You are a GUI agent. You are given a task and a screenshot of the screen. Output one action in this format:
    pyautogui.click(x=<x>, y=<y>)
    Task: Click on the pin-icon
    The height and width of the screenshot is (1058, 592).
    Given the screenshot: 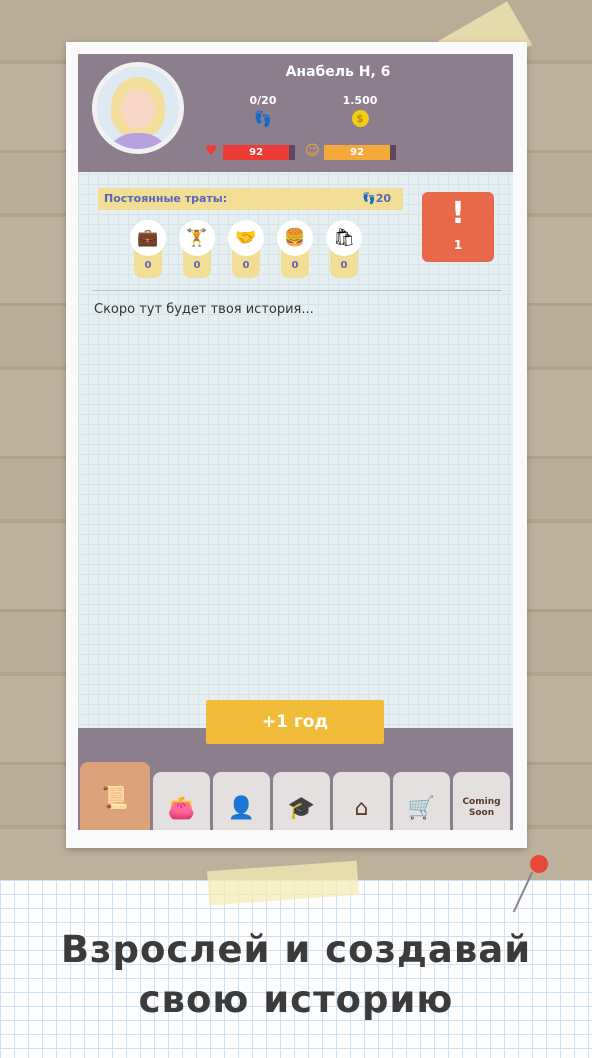 What is the action you would take?
    pyautogui.click(x=539, y=864)
    